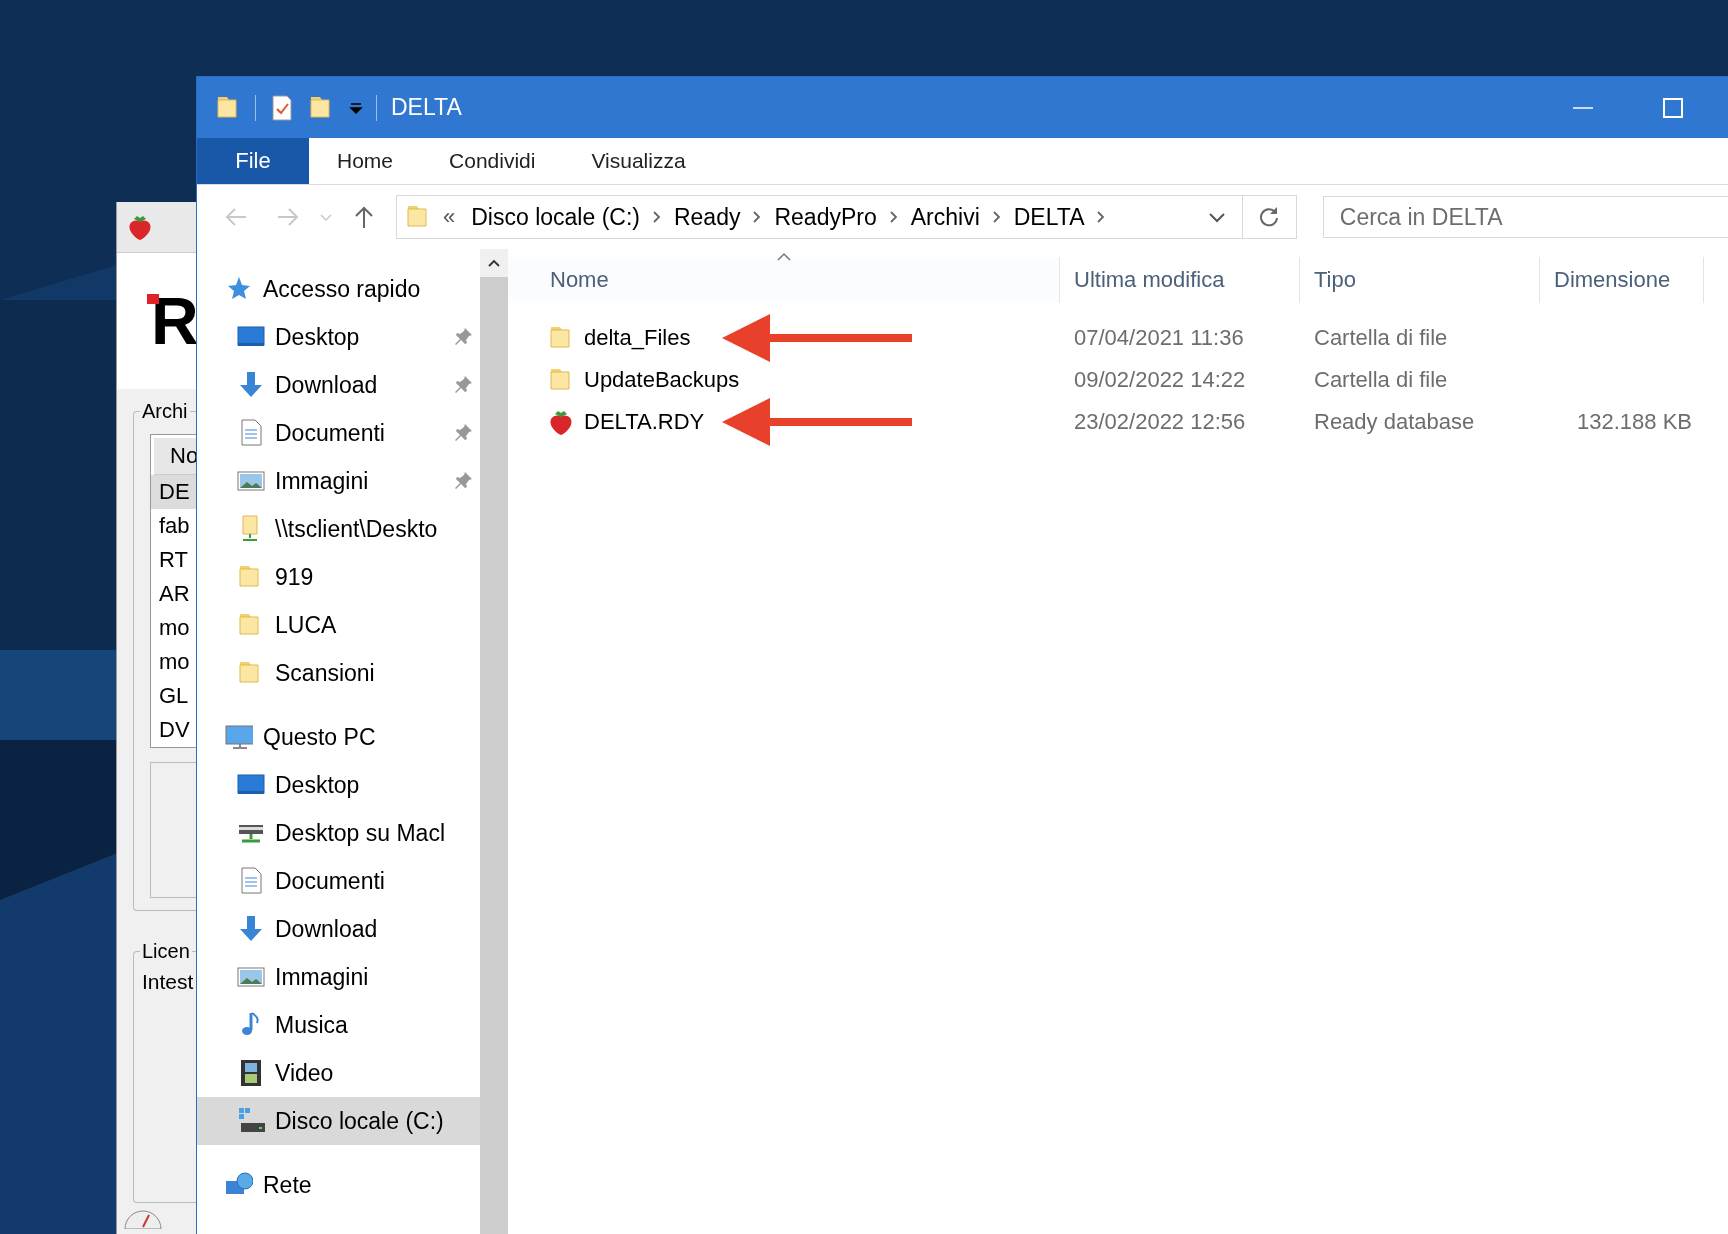 The width and height of the screenshot is (1728, 1234). What do you see at coordinates (253, 161) in the screenshot?
I see `file-menu-button: File` at bounding box center [253, 161].